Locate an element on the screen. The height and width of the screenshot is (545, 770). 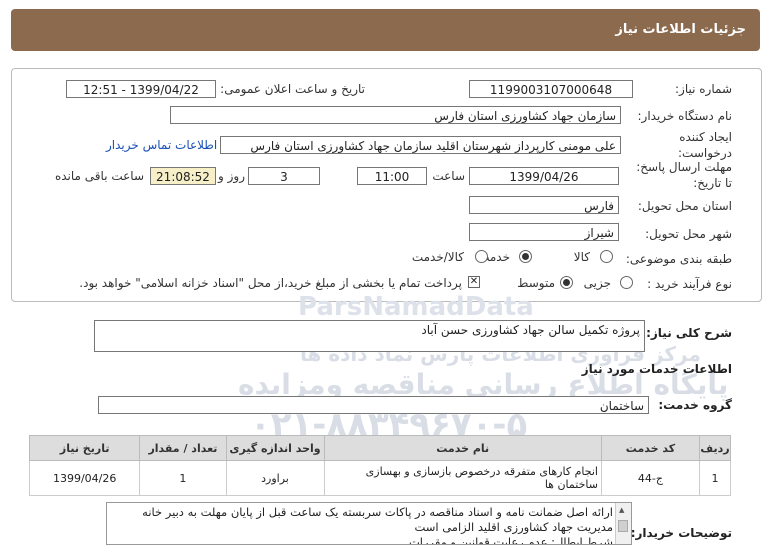
buyer-notes-label: توضیحات خریدار: is located at coordinates (681, 533).